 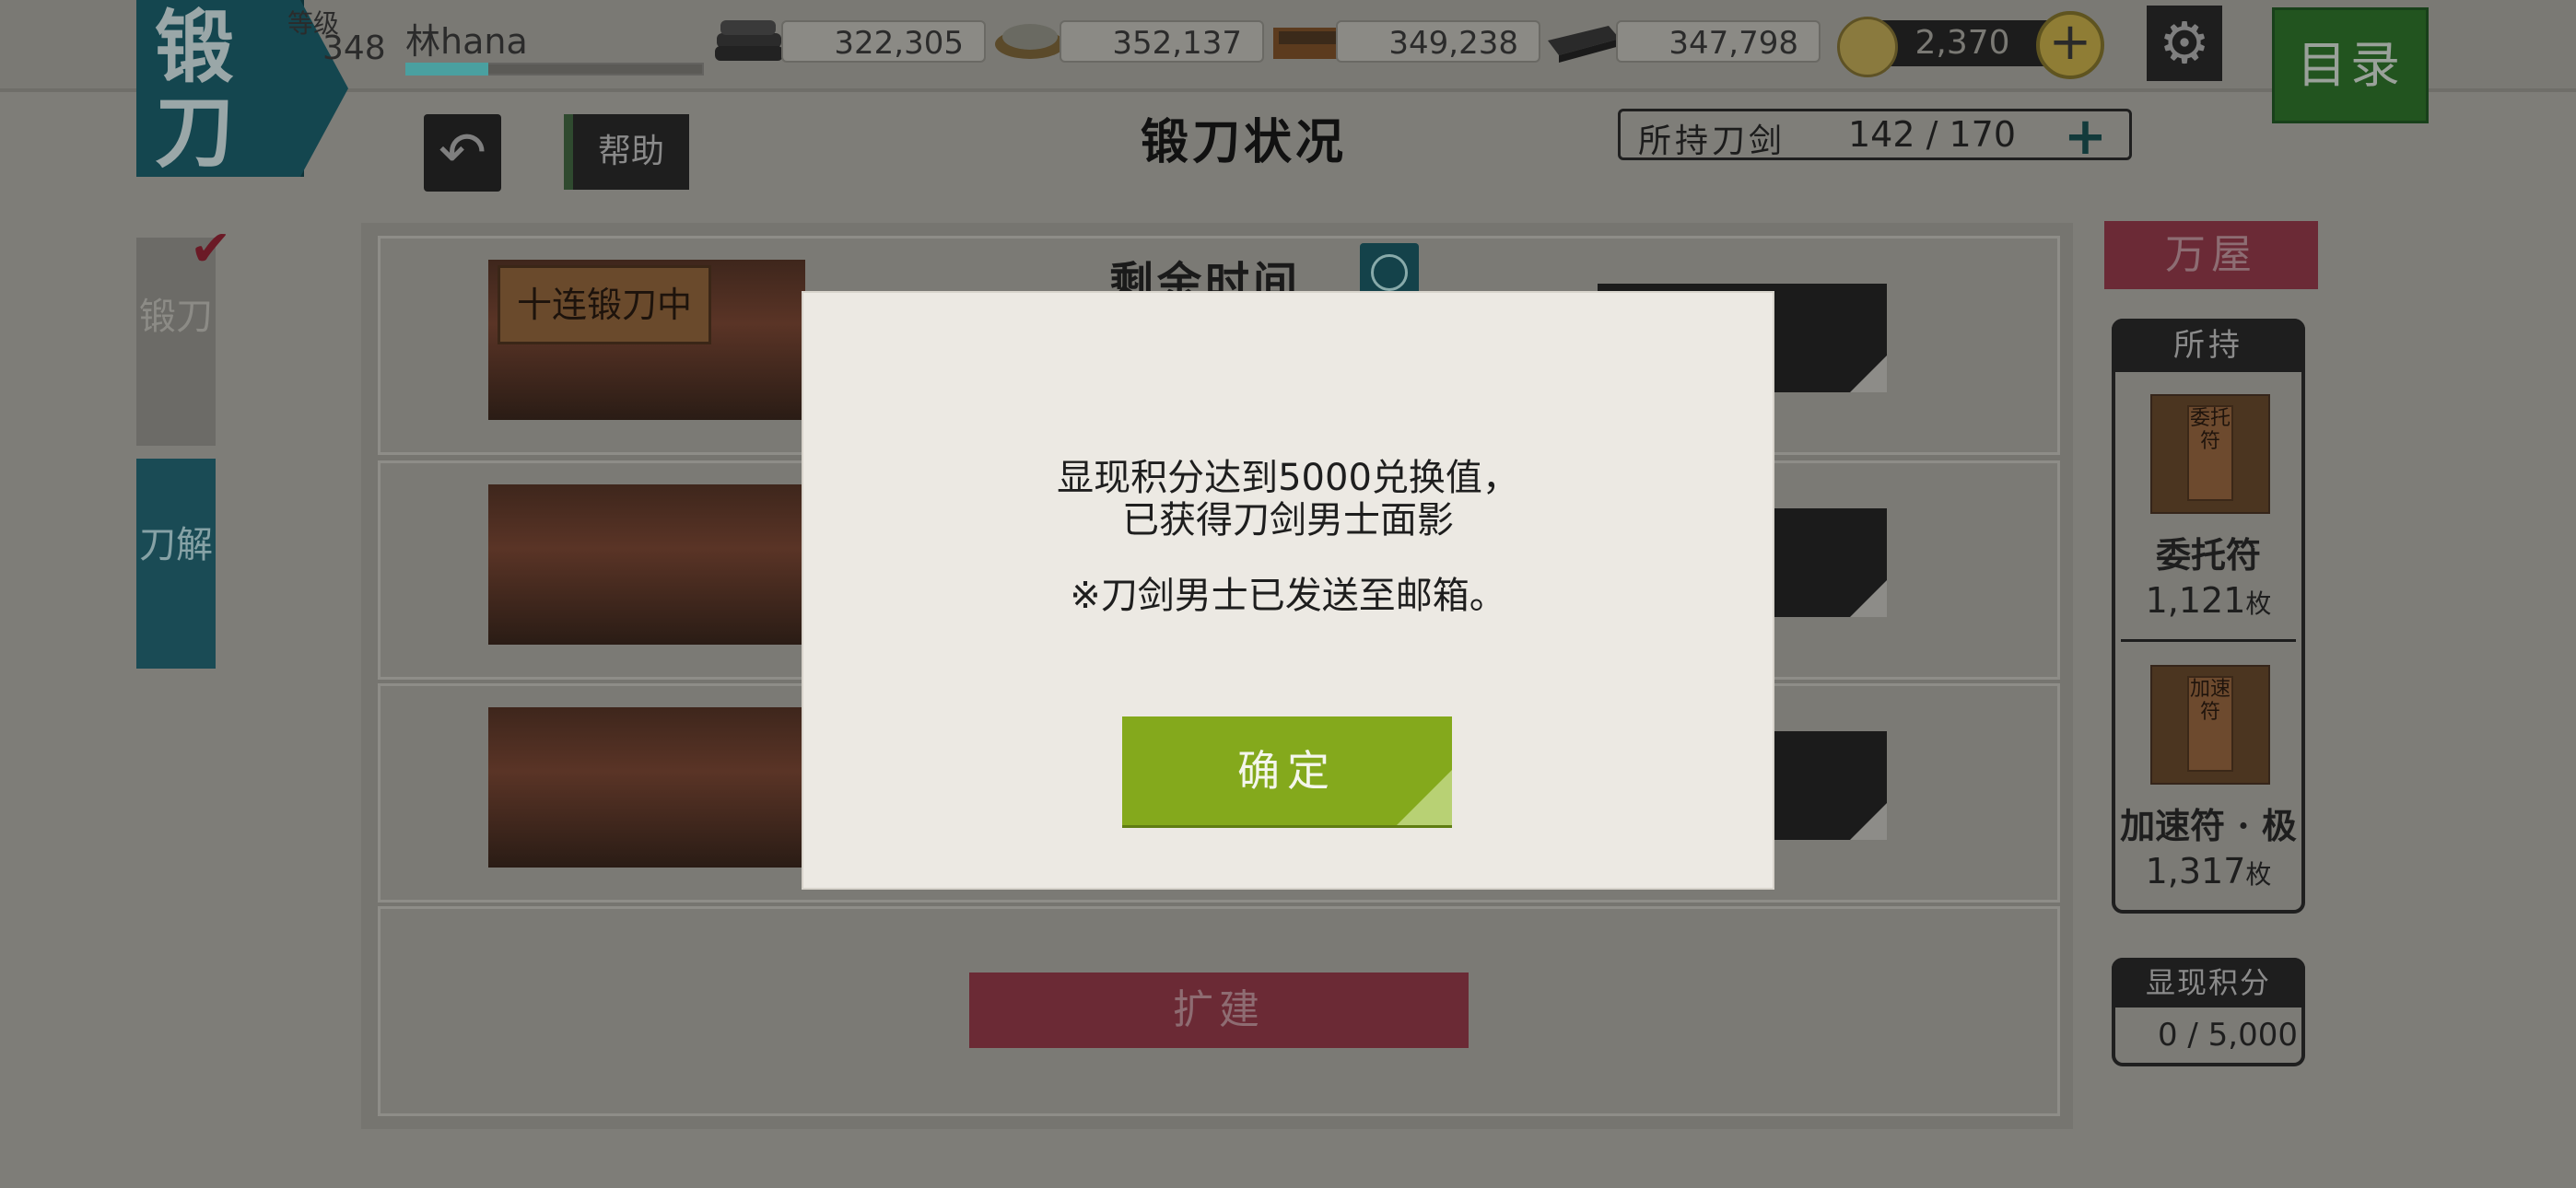 I want to click on confirm-button: 确定, so click(x=1287, y=770).